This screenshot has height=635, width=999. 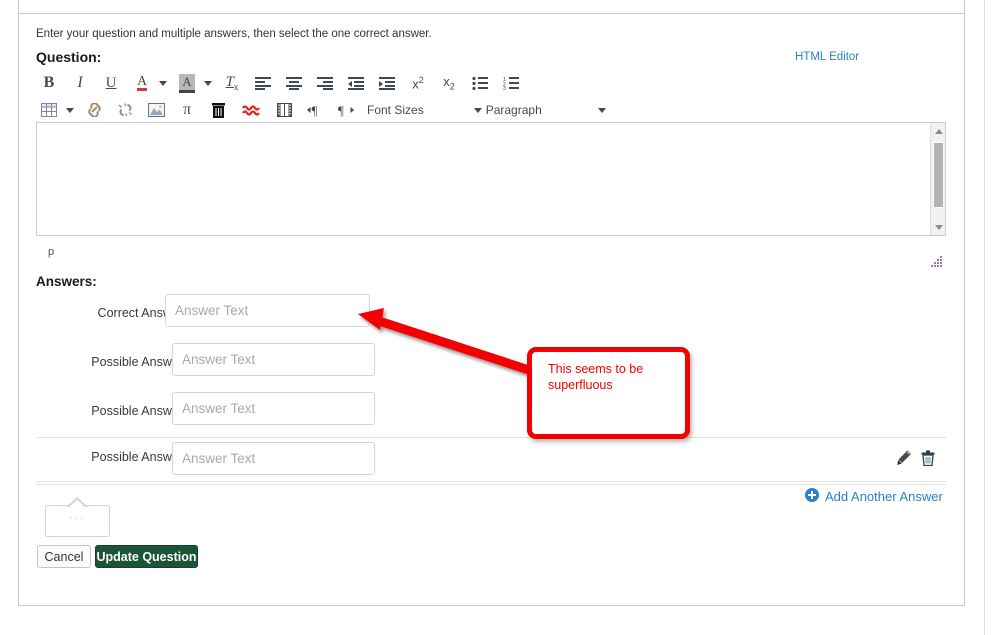 I want to click on question-label: Question:, so click(x=69, y=57).